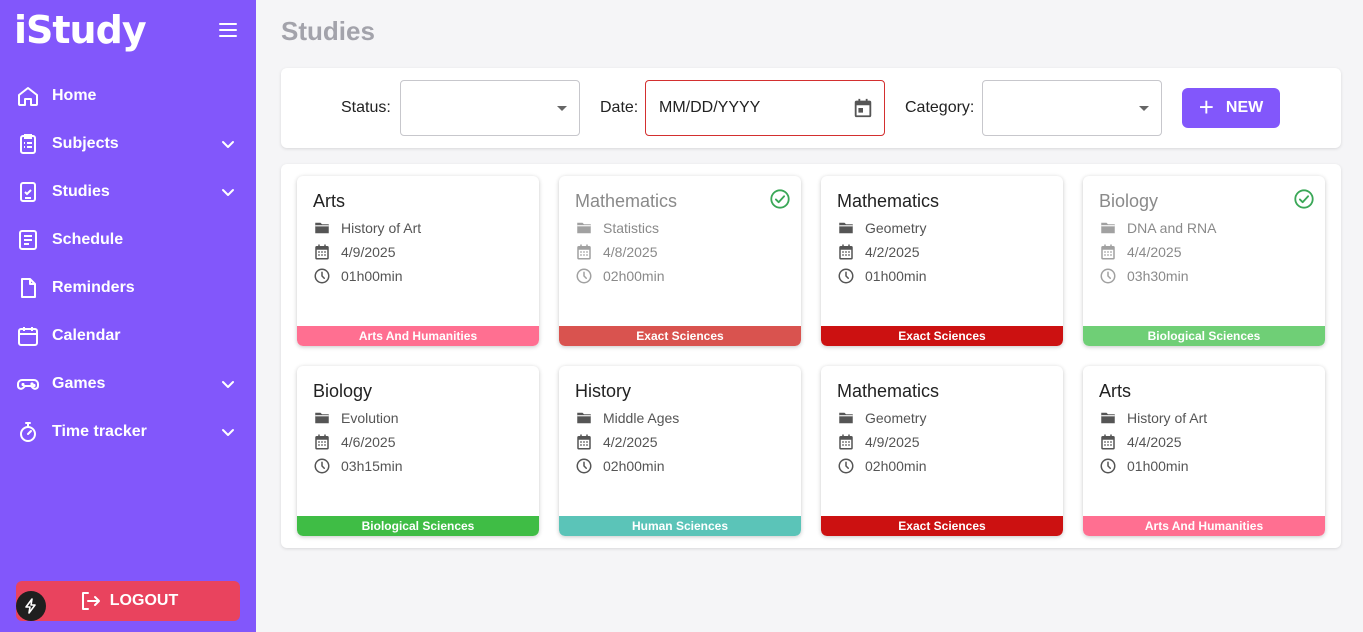 Image resolution: width=1363 pixels, height=632 pixels. I want to click on sidebar-item-games: Games, so click(128, 384).